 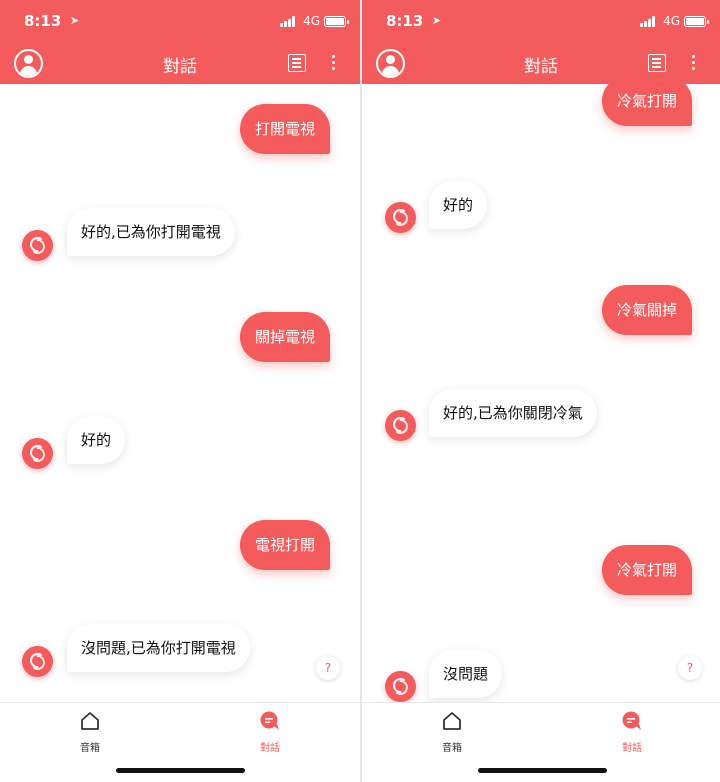 I want to click on user-message: 關掉電視, so click(x=284, y=337).